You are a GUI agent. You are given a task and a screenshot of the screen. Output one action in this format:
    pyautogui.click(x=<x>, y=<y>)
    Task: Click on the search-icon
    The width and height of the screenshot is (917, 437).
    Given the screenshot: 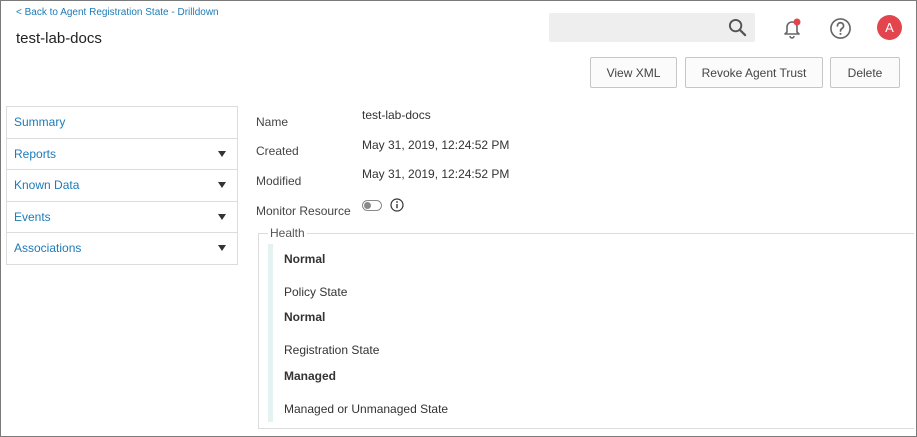 What is the action you would take?
    pyautogui.click(x=737, y=27)
    